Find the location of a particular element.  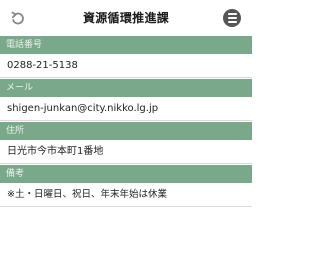

menu-icon is located at coordinates (232, 14).